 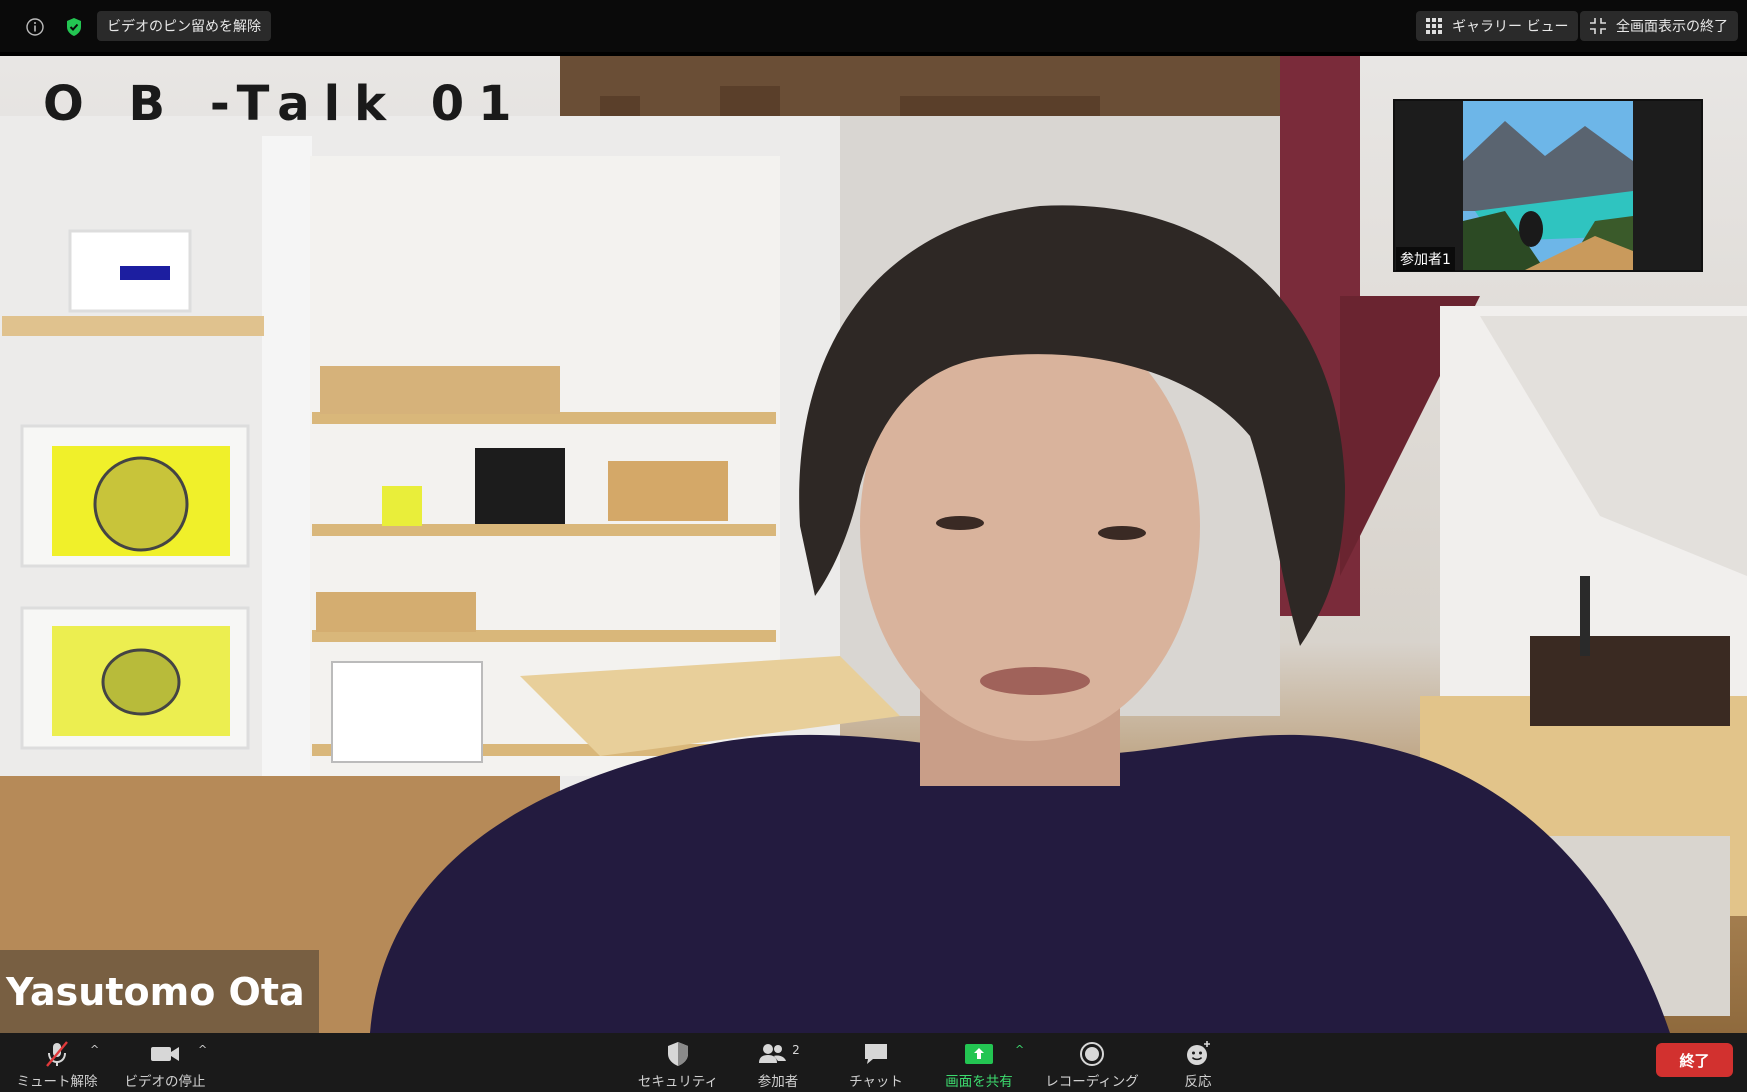 I want to click on share-screen-button: 画面を共有, so click(x=979, y=1064).